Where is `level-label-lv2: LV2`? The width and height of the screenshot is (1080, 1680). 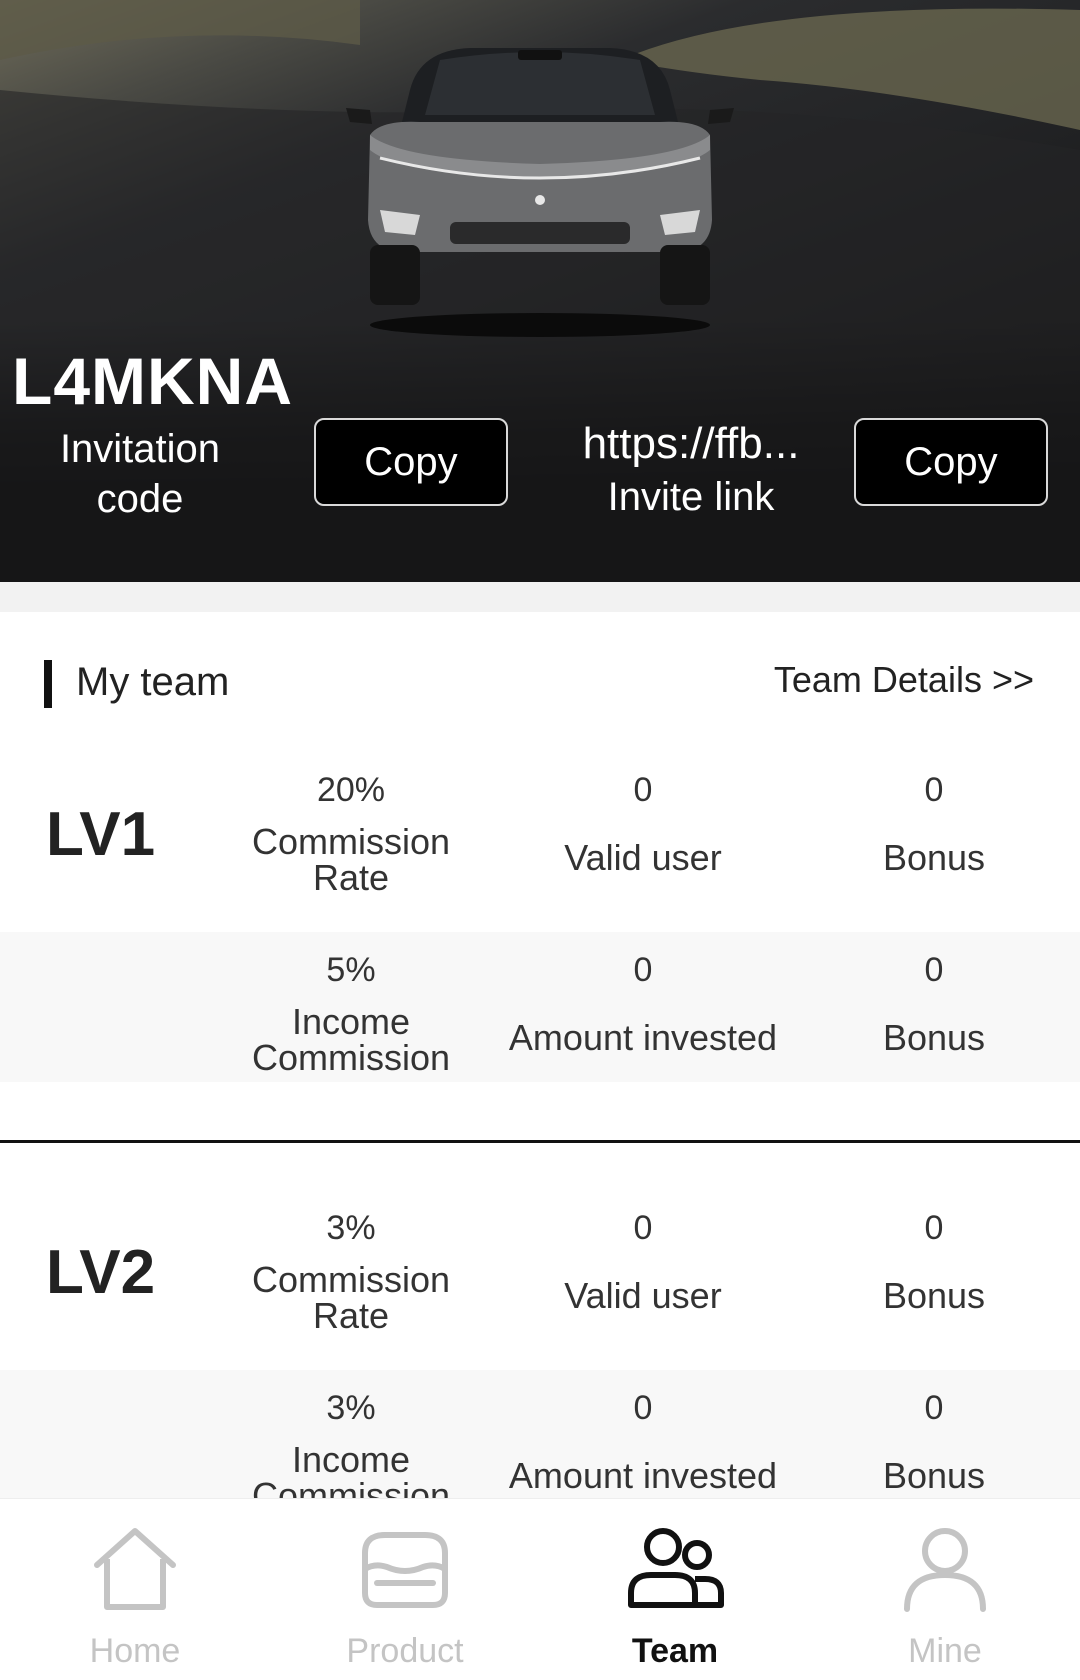
level-label-lv2: LV2 is located at coordinates (101, 1272).